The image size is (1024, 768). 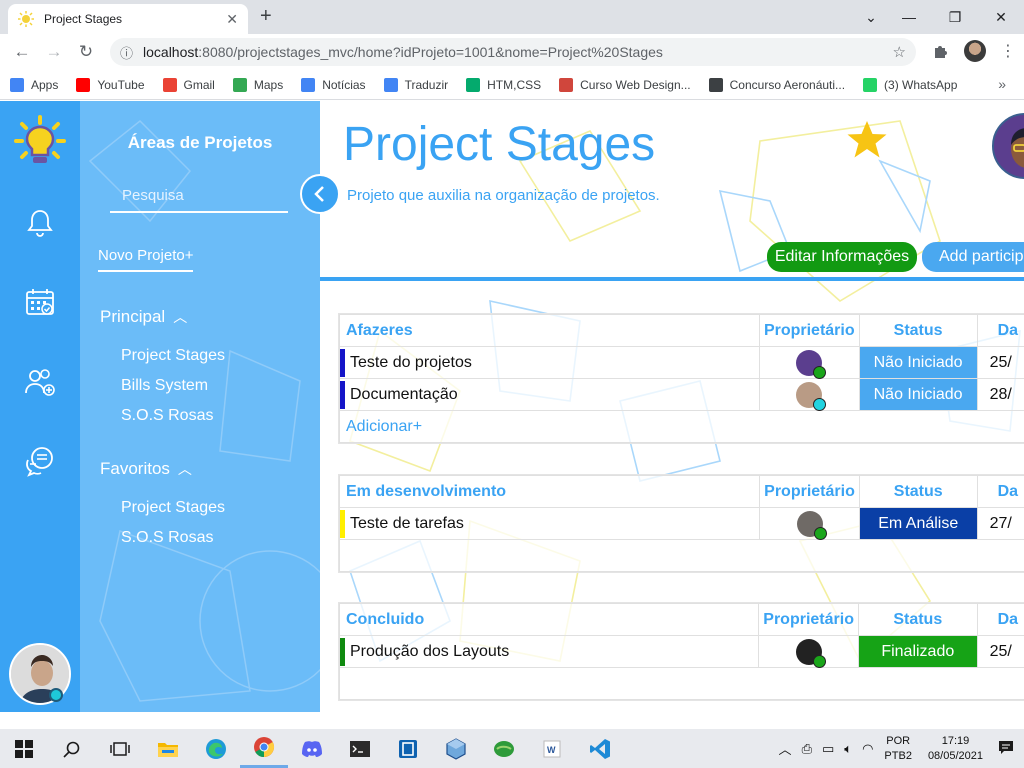 I want to click on add-participant-button: Add particip, so click(x=973, y=257).